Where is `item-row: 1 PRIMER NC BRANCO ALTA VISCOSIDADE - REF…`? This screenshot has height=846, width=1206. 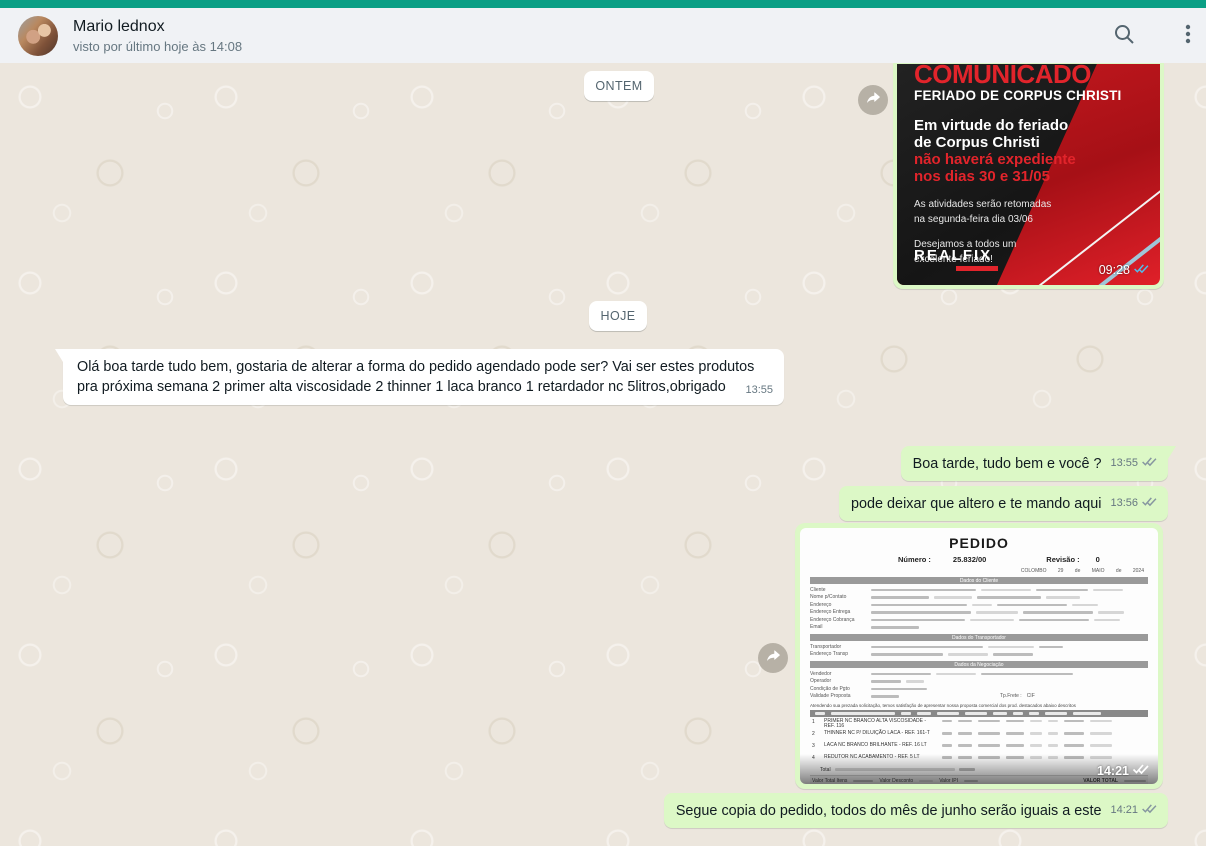 item-row: 1 PRIMER NC BRANCO ALTA VISCOSIDADE - REF… is located at coordinates (979, 723).